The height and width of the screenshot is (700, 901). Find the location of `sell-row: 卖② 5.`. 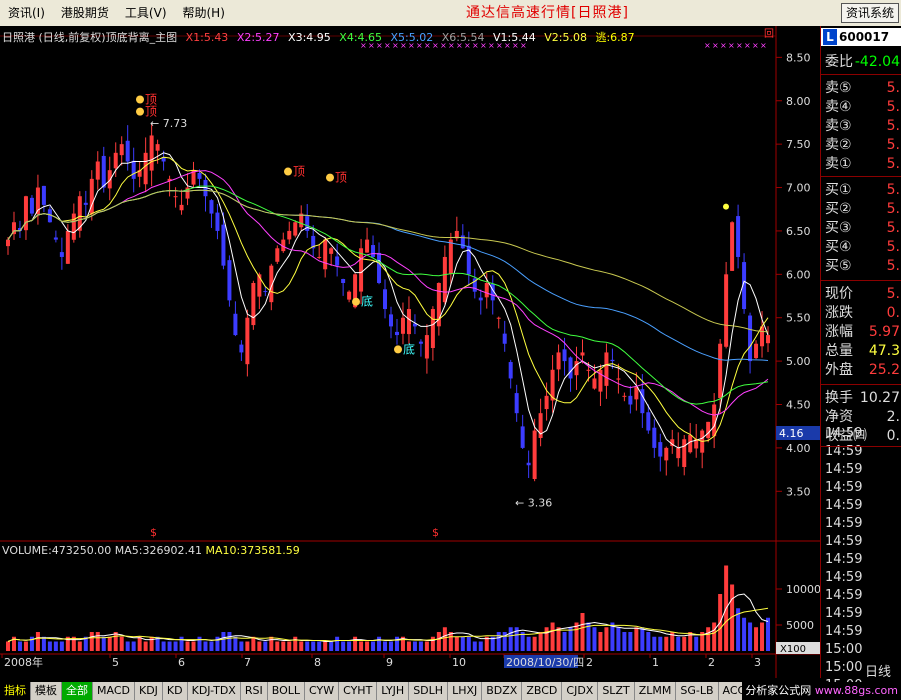

sell-row: 卖② 5. is located at coordinates (863, 145).